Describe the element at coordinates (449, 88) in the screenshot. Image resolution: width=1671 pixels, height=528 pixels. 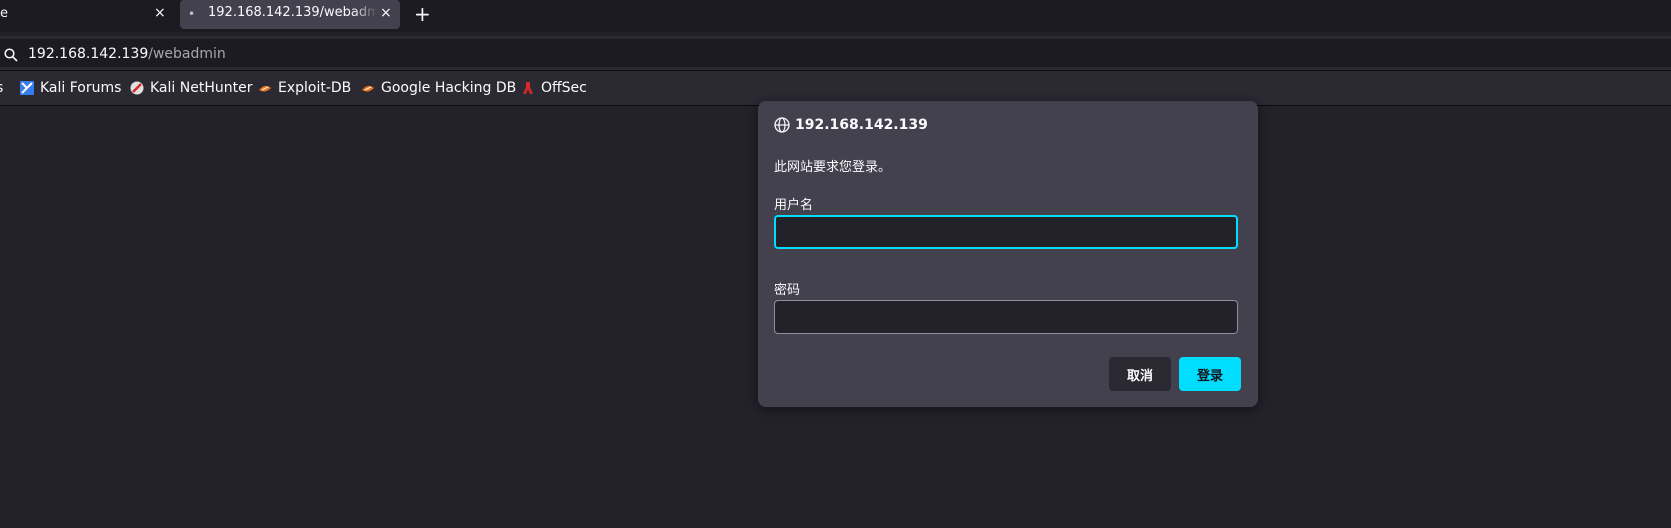
I see `bookmark-label: Google Hacking DB` at that location.